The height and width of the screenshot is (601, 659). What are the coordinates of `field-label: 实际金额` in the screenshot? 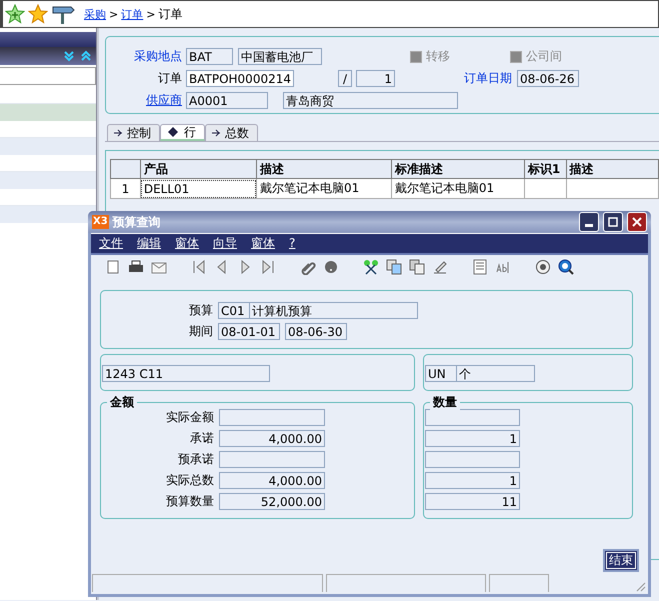 It's located at (190, 417).